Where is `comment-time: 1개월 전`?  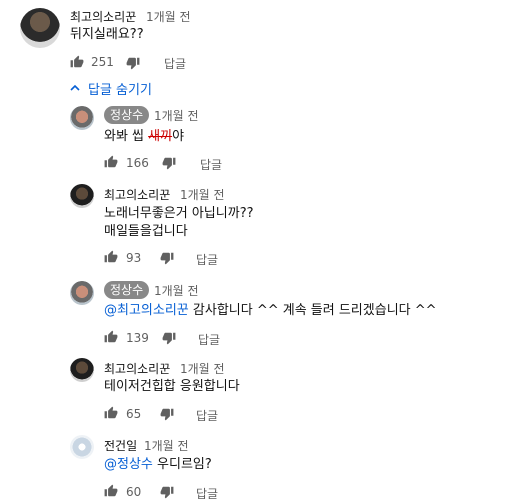 comment-time: 1개월 전 is located at coordinates (168, 16).